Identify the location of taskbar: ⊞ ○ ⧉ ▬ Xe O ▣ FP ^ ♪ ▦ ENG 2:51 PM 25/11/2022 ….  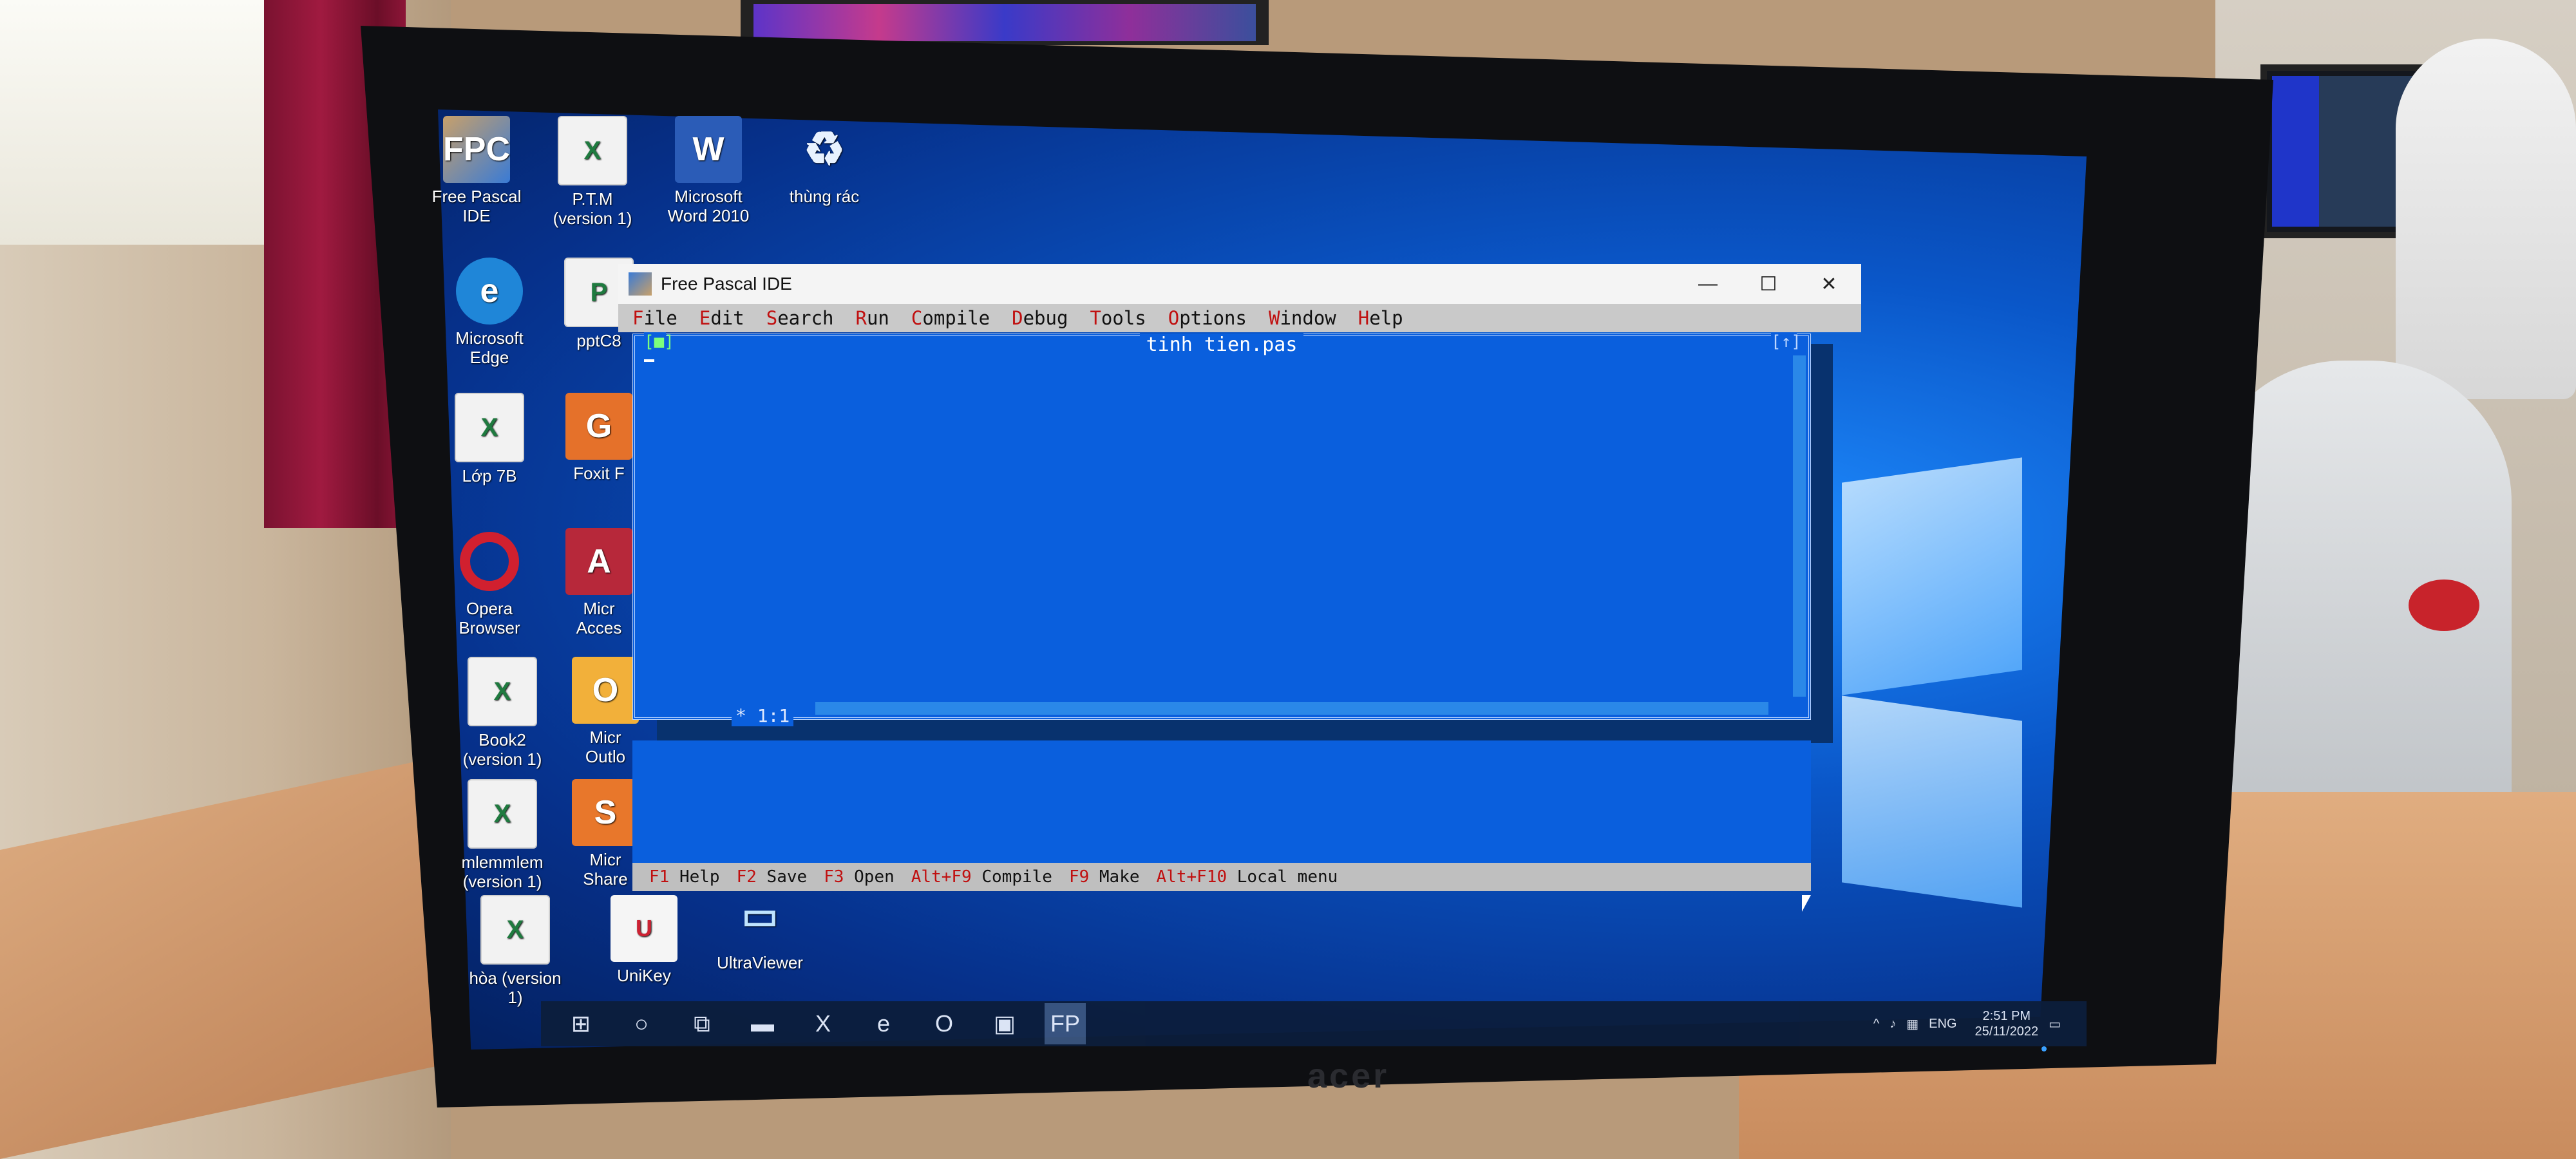
(1314, 1023).